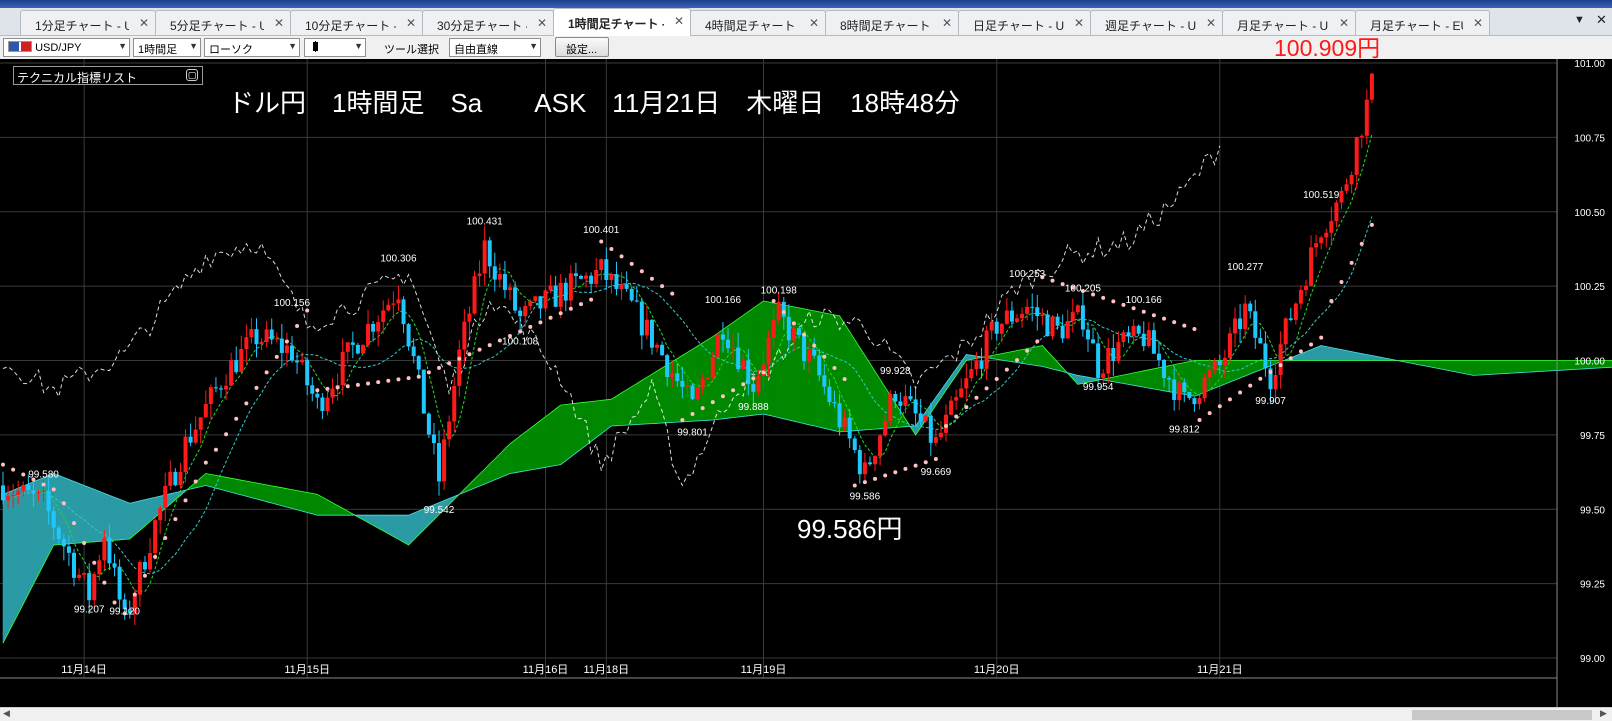  Describe the element at coordinates (488, 22) in the screenshot. I see `tab-chart-4: 30分足チャート - USD/JPY ✕` at that location.